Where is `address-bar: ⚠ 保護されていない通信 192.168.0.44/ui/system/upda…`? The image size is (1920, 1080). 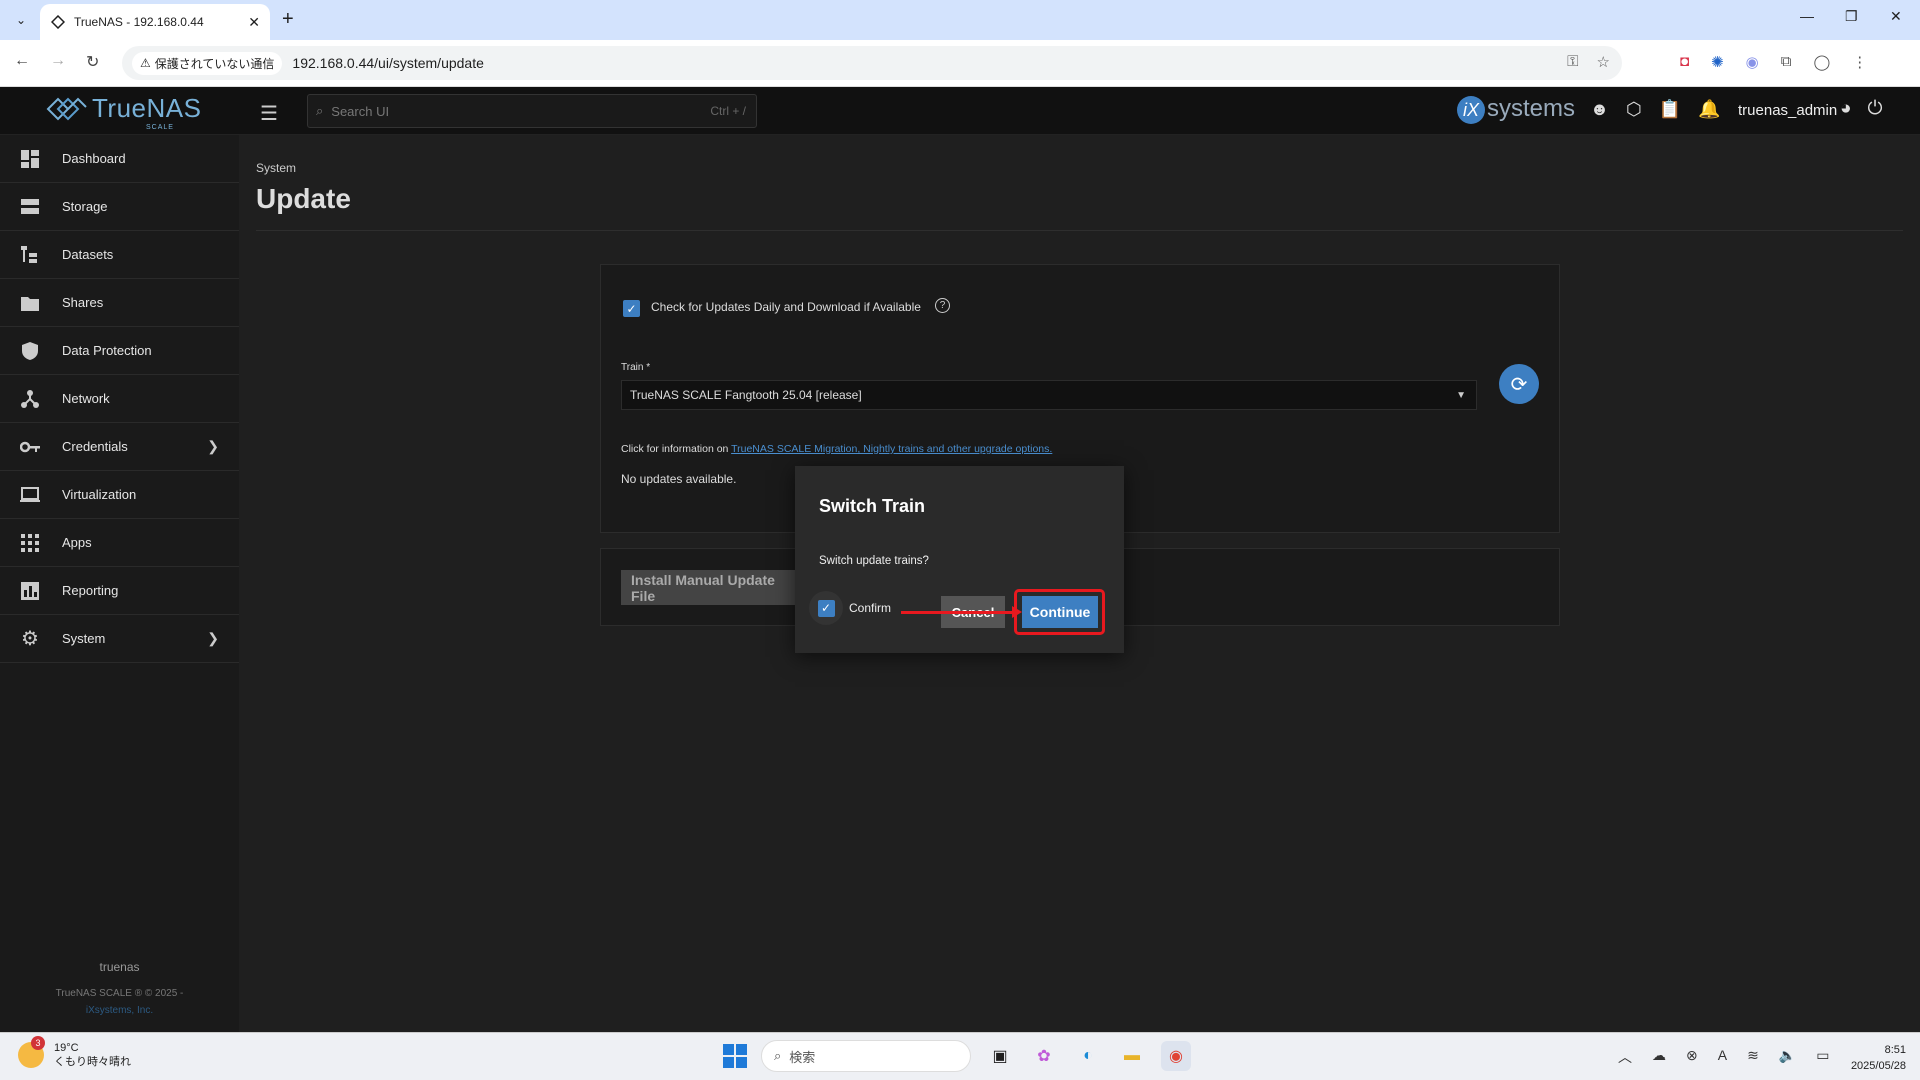 address-bar: ⚠ 保護されていない通信 192.168.0.44/ui/system/upda… is located at coordinates (872, 63).